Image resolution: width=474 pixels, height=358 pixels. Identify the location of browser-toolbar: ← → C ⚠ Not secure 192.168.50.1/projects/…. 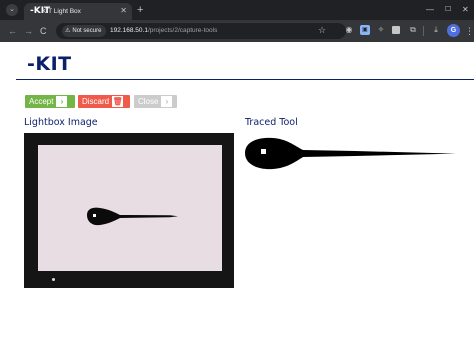
(237, 31).